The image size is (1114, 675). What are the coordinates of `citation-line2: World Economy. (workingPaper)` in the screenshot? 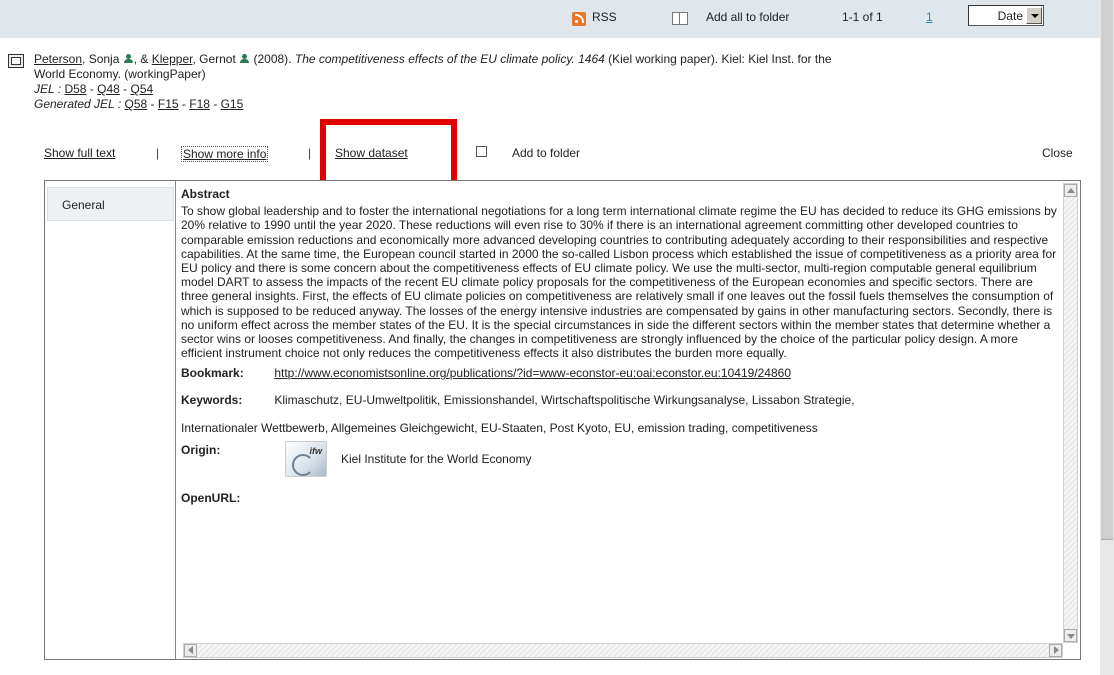 It's located at (120, 74).